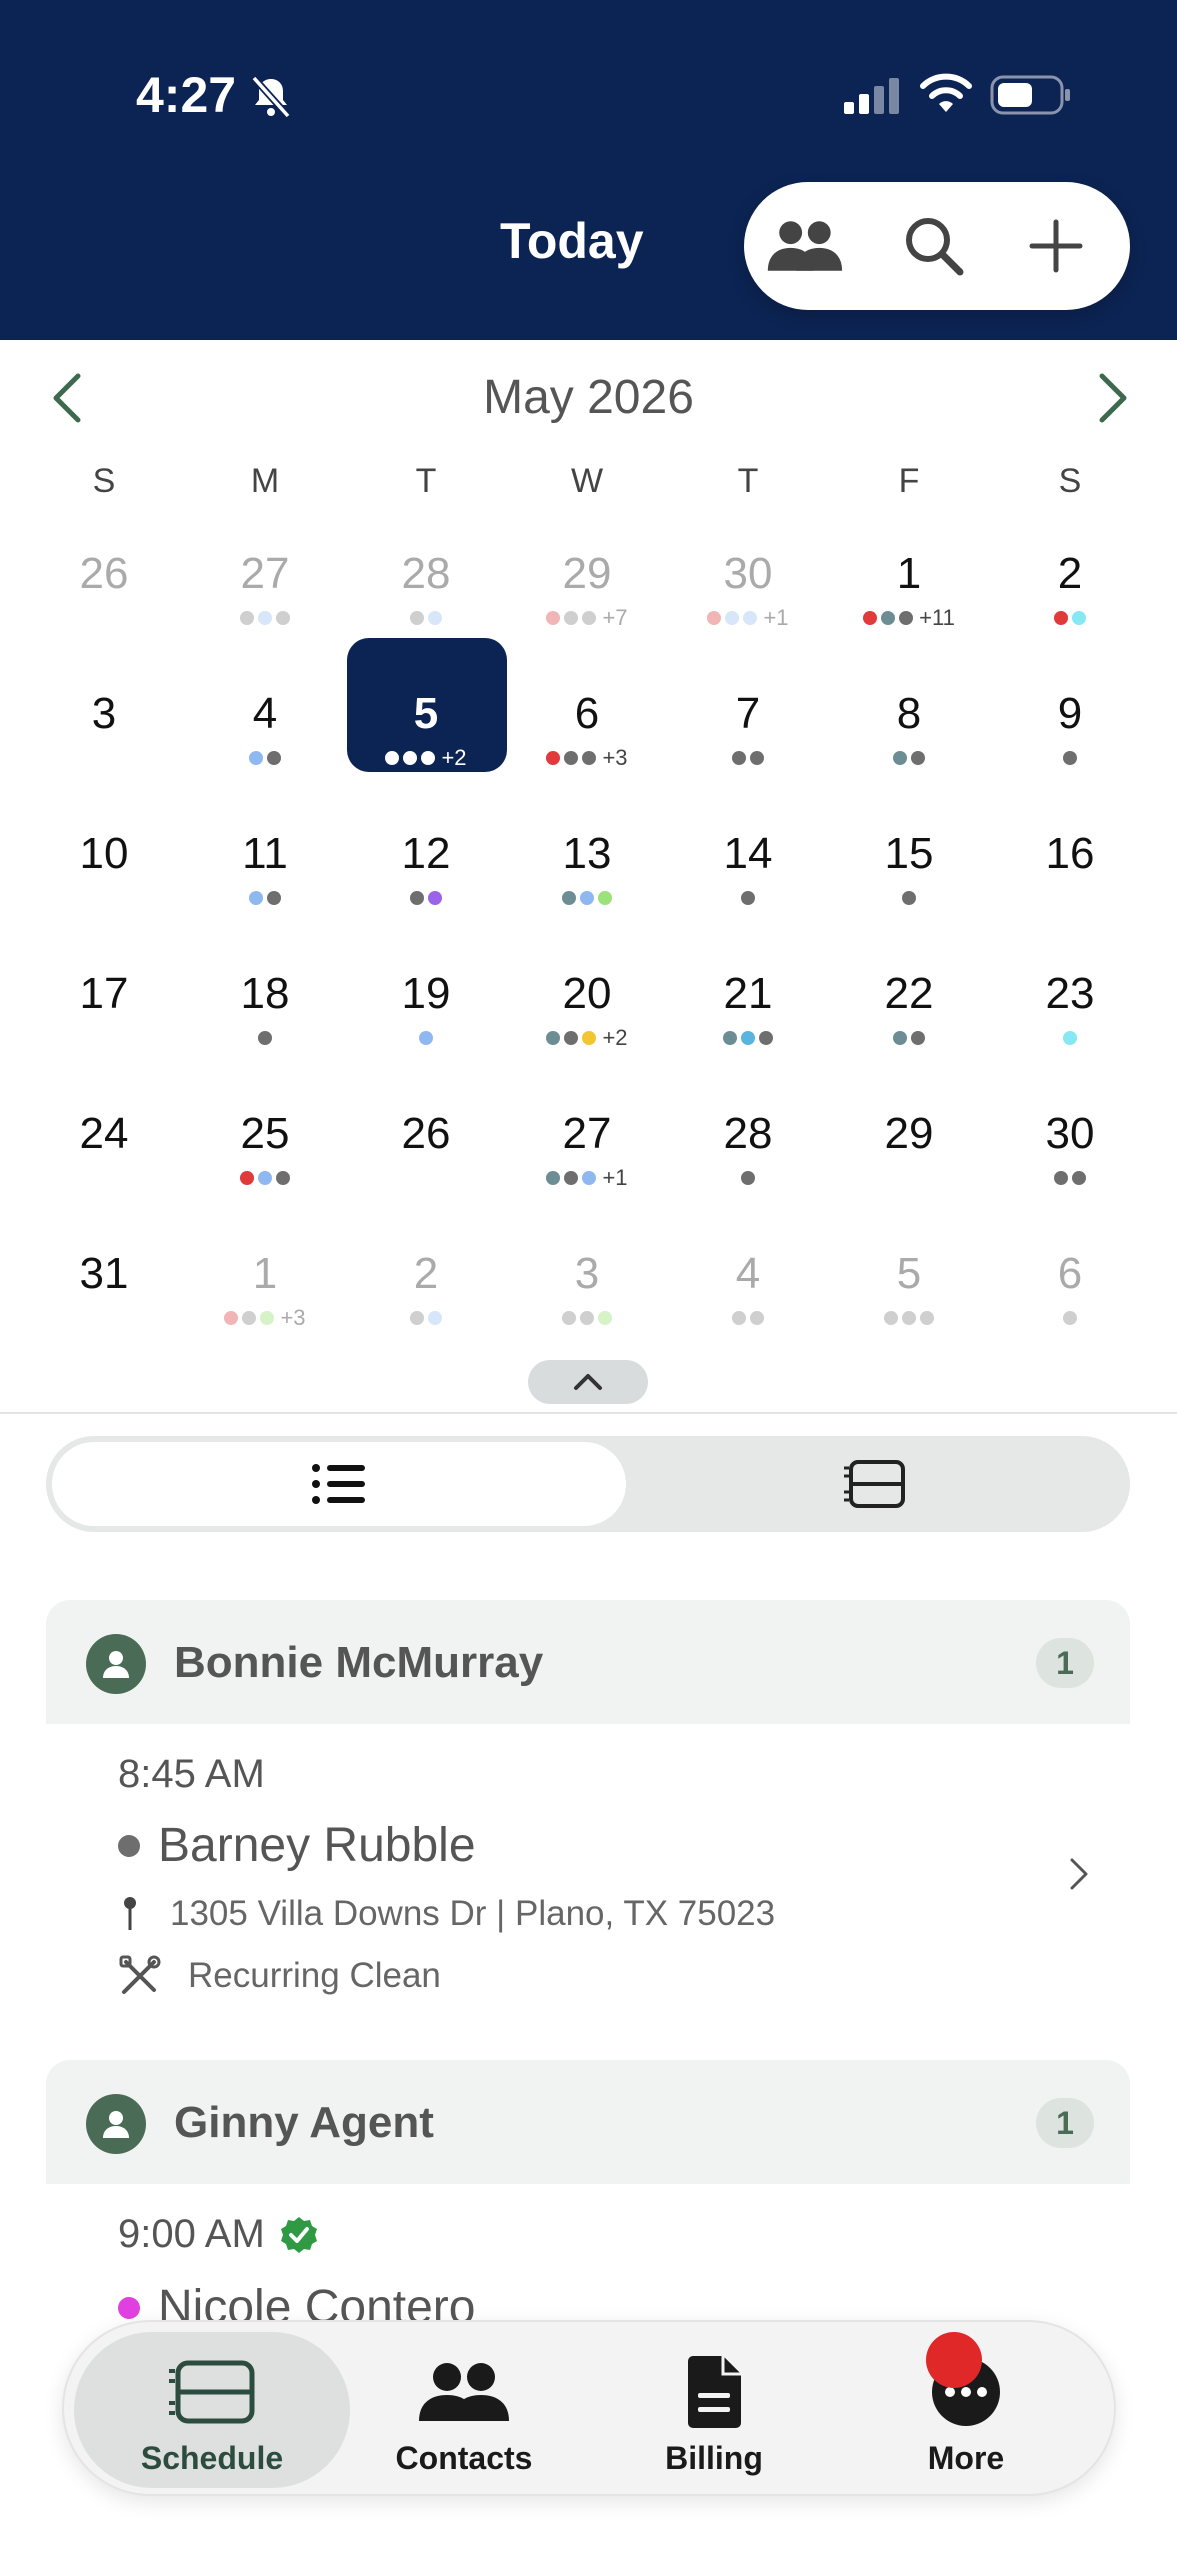 The width and height of the screenshot is (1177, 2560). What do you see at coordinates (871, 96) in the screenshot?
I see `signal-icon` at bounding box center [871, 96].